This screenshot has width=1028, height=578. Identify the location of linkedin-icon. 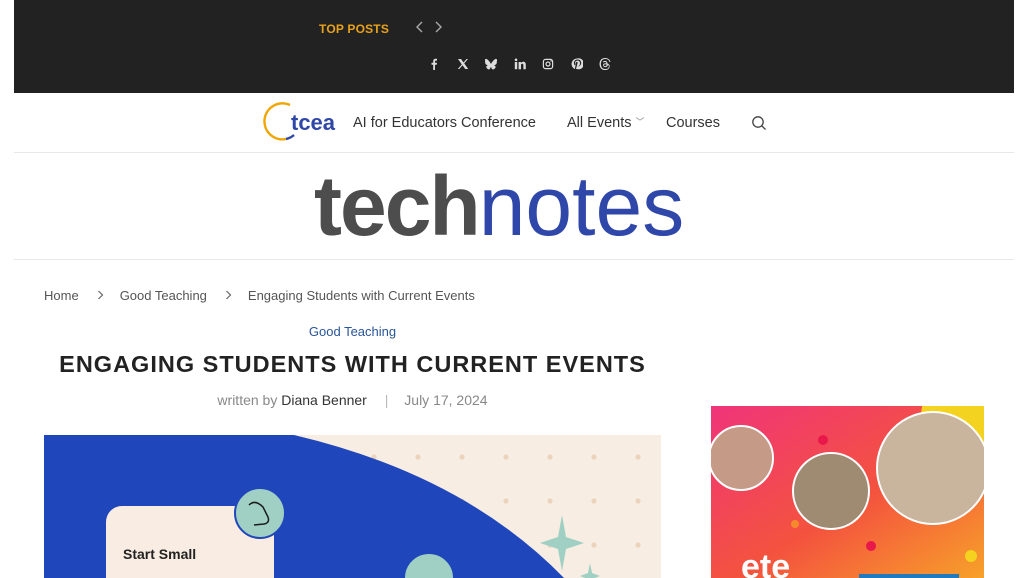
(520, 64).